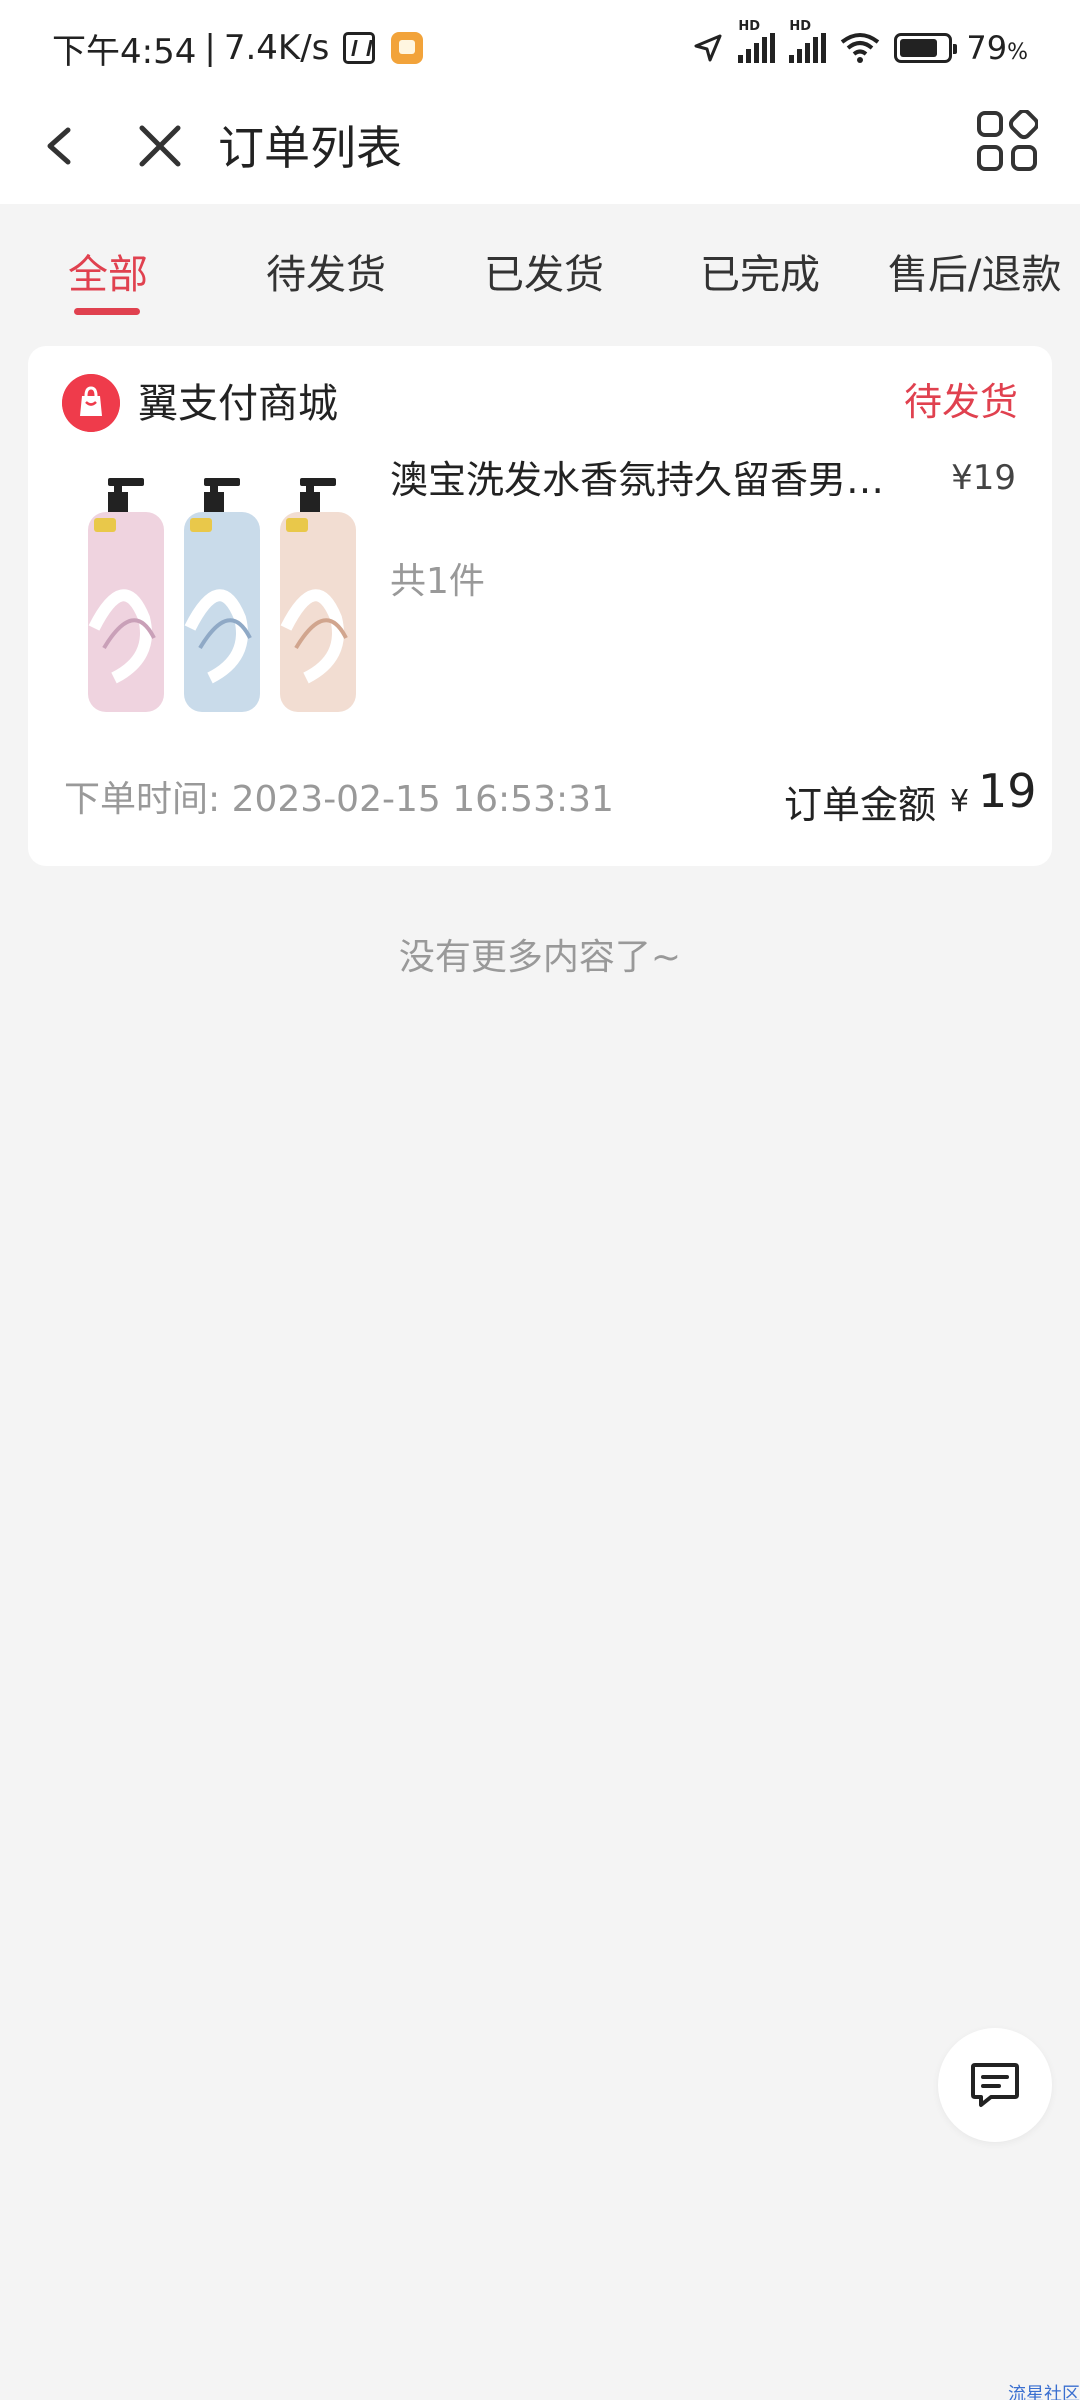  I want to click on back-icon, so click(60, 146).